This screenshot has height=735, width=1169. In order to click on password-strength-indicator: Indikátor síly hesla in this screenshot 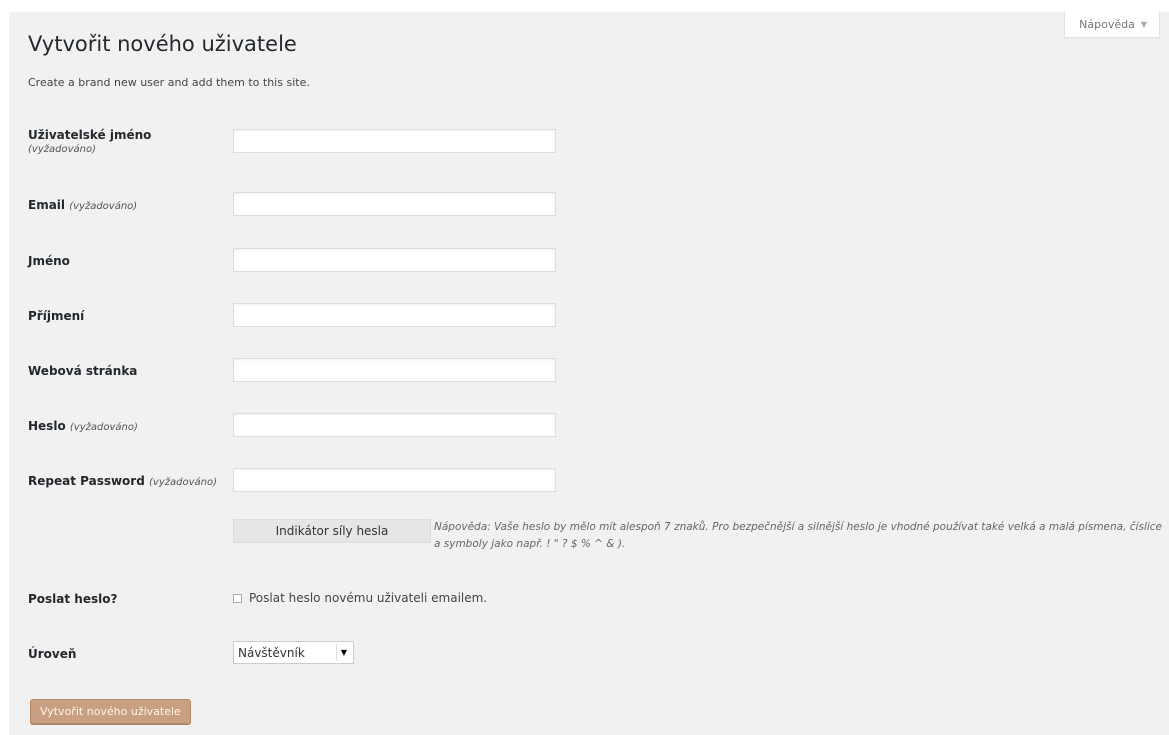, I will do `click(332, 531)`.